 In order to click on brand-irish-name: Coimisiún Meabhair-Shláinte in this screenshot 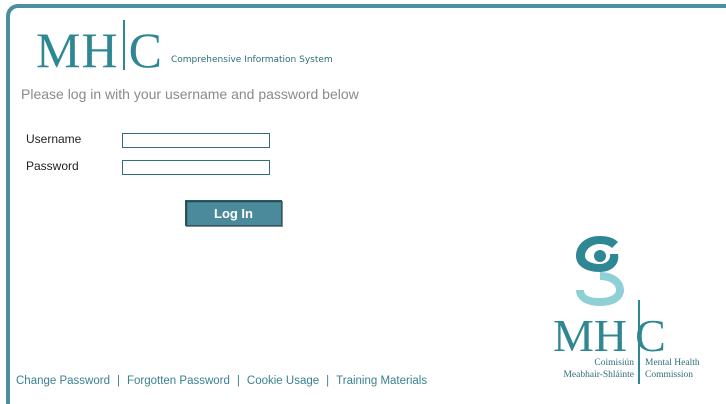, I will do `click(595, 369)`.